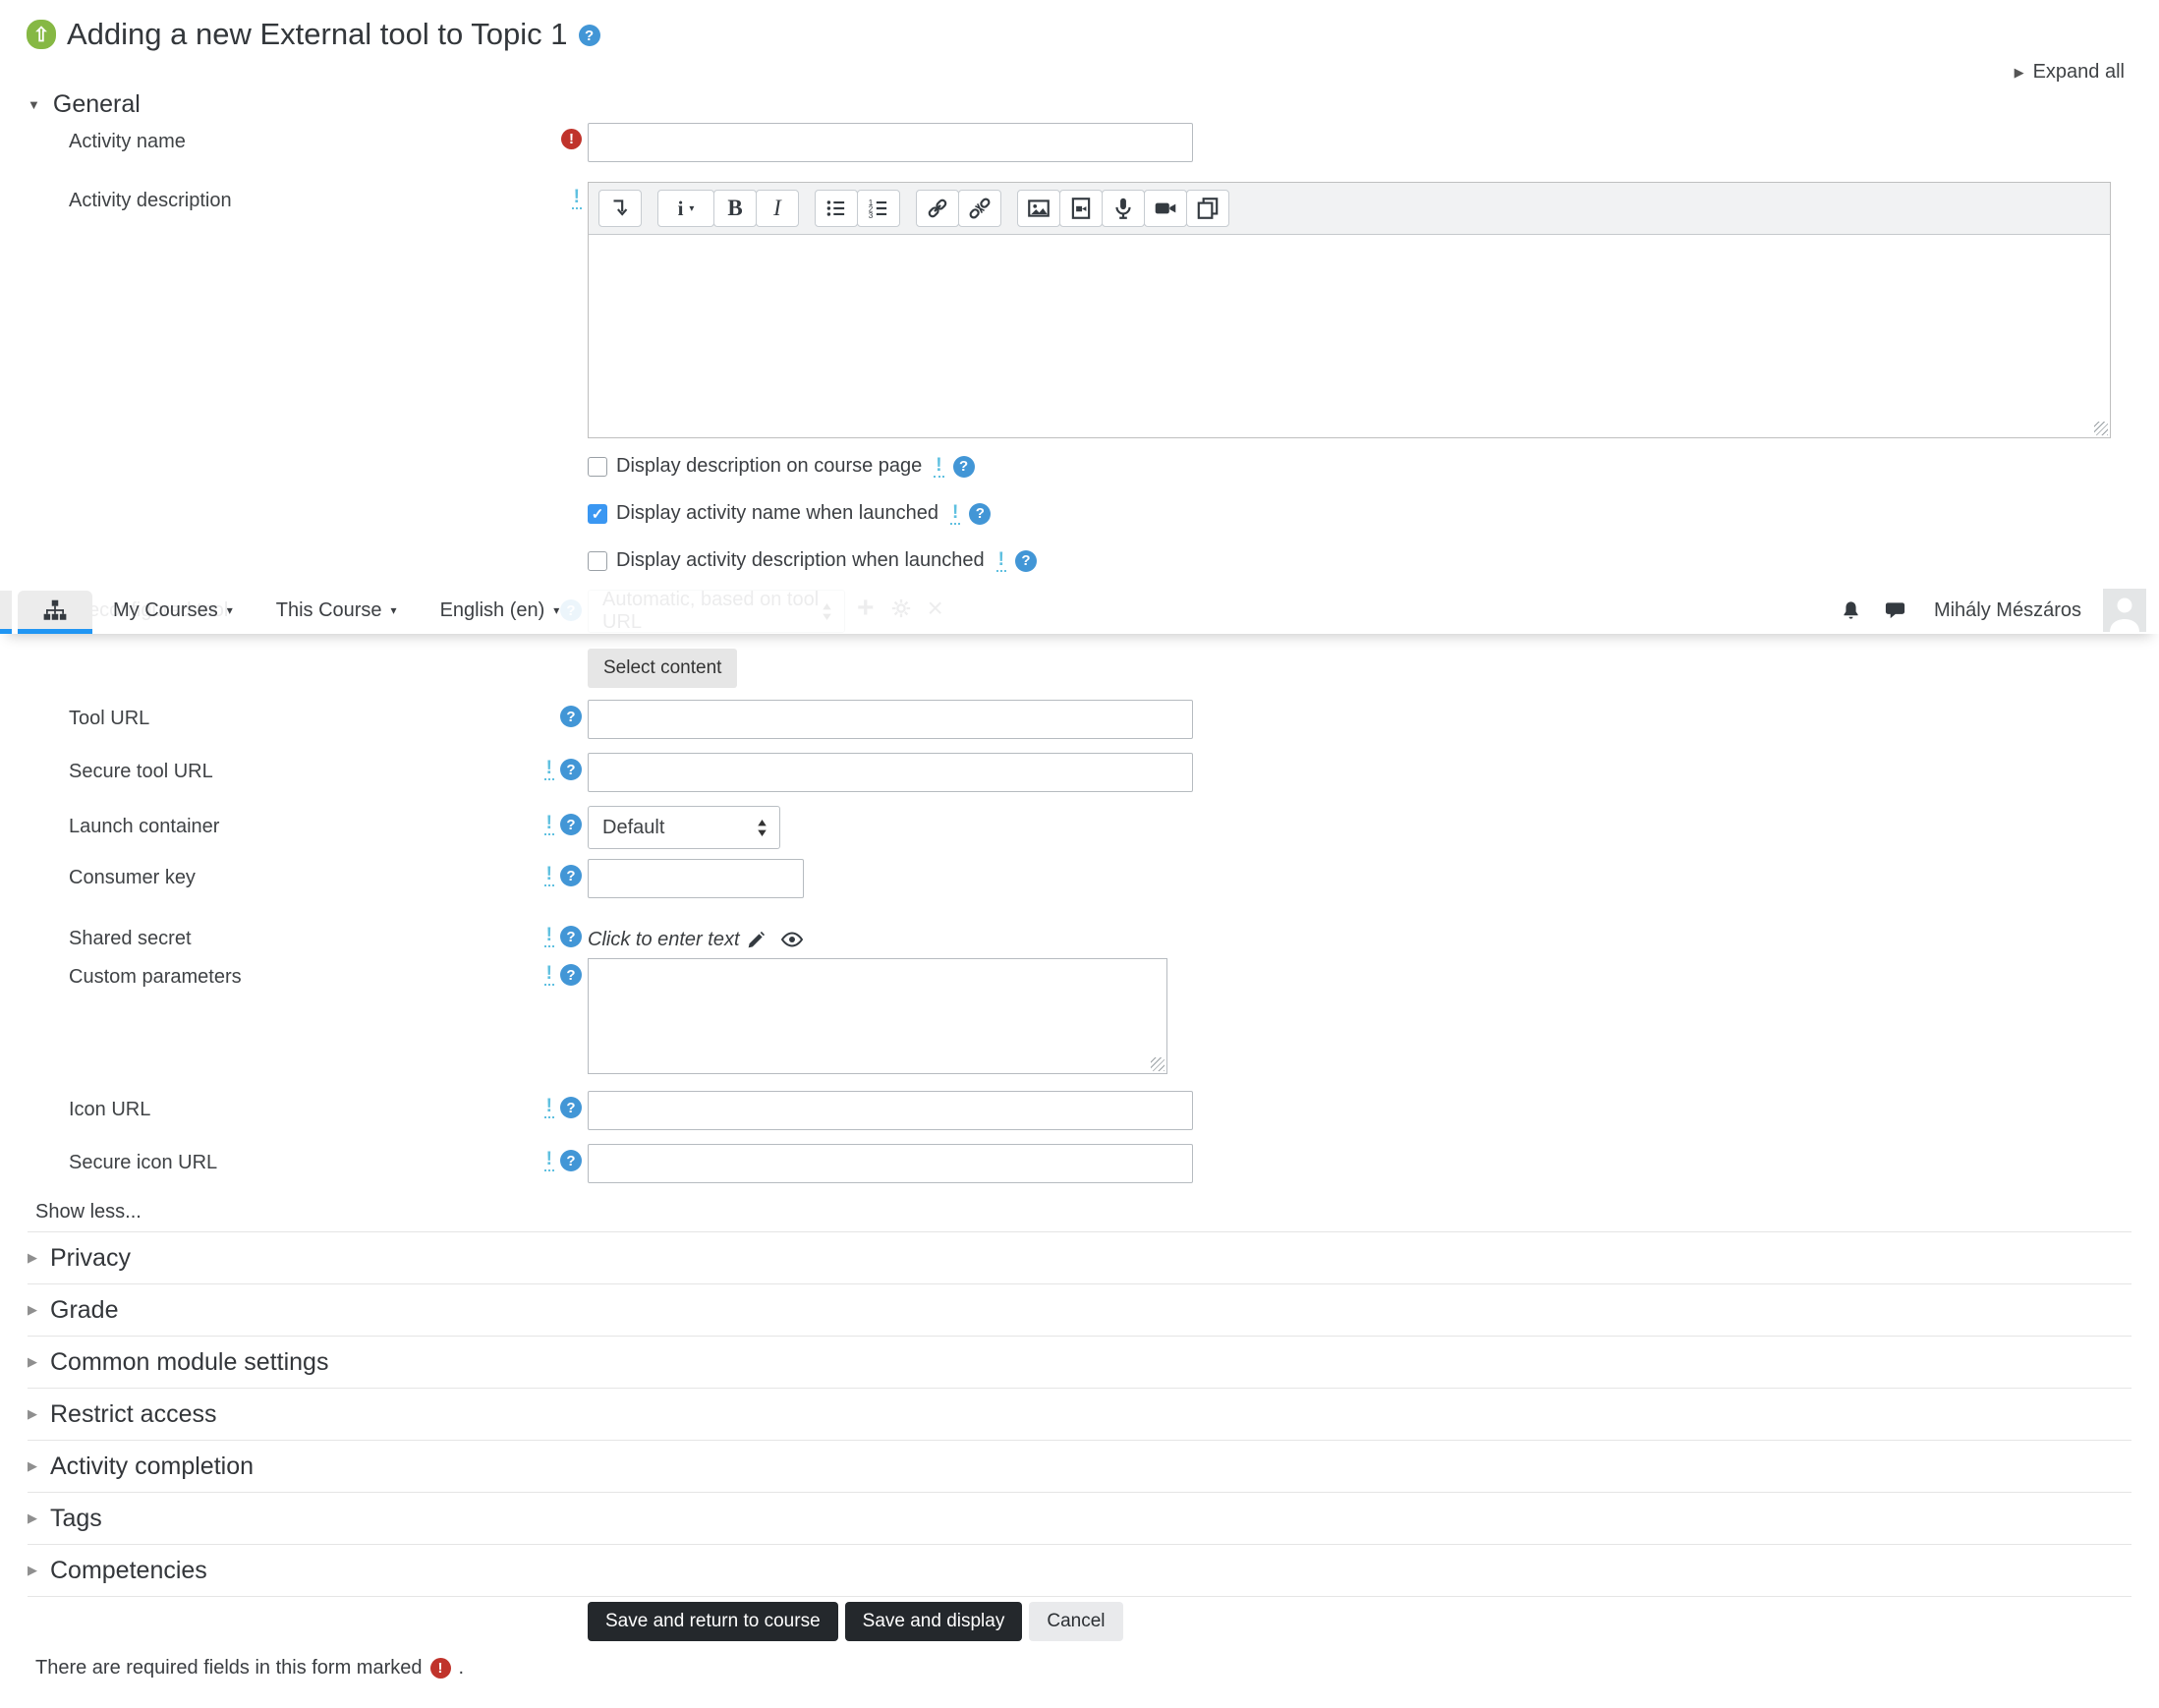  I want to click on activity-description-label: Activity description, so click(150, 200).